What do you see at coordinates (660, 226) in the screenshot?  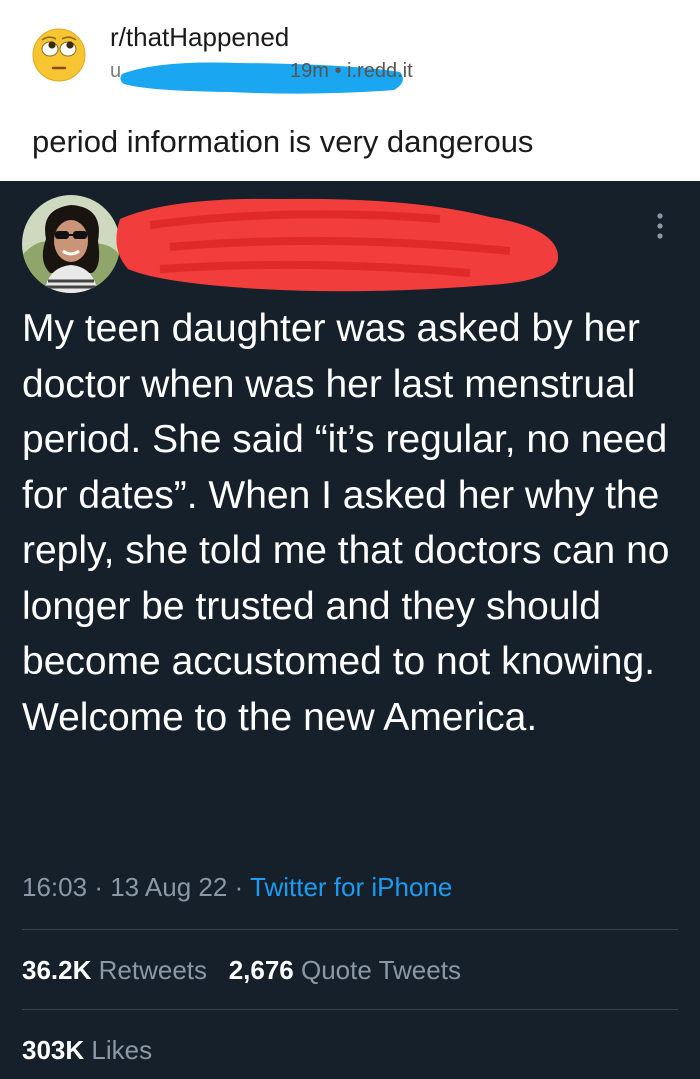 I see `vertical-ellipsis-icon` at bounding box center [660, 226].